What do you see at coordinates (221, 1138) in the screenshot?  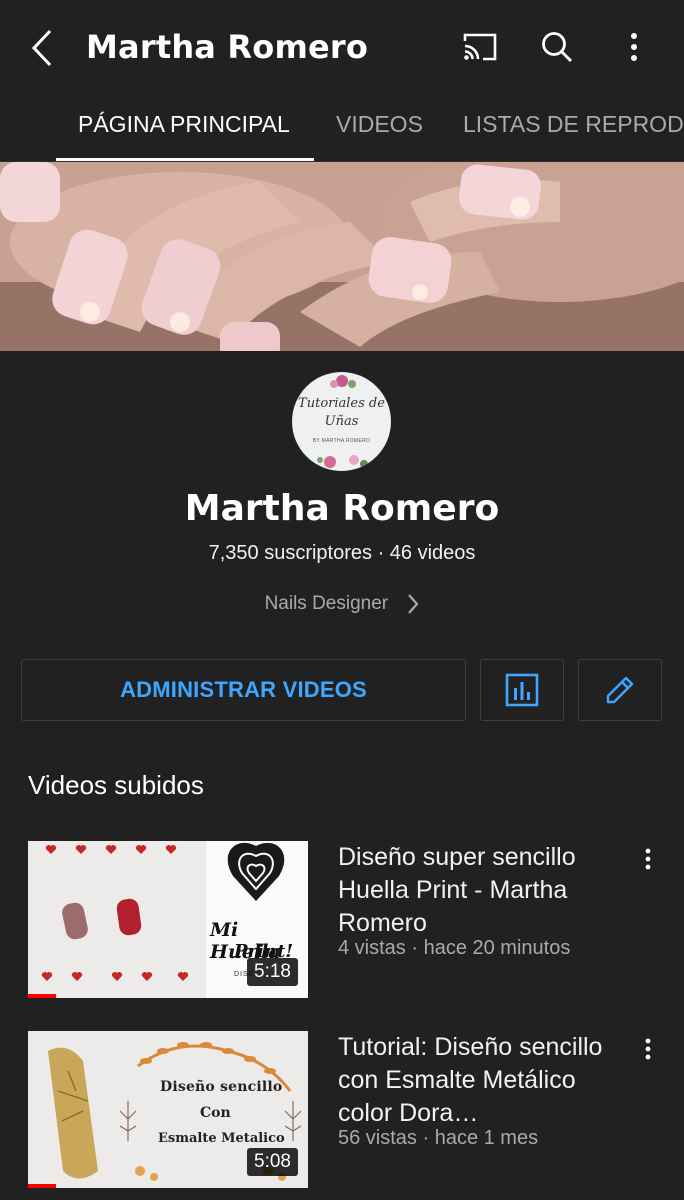 I see `thumbnail-text-3: Esmalte Metalico` at bounding box center [221, 1138].